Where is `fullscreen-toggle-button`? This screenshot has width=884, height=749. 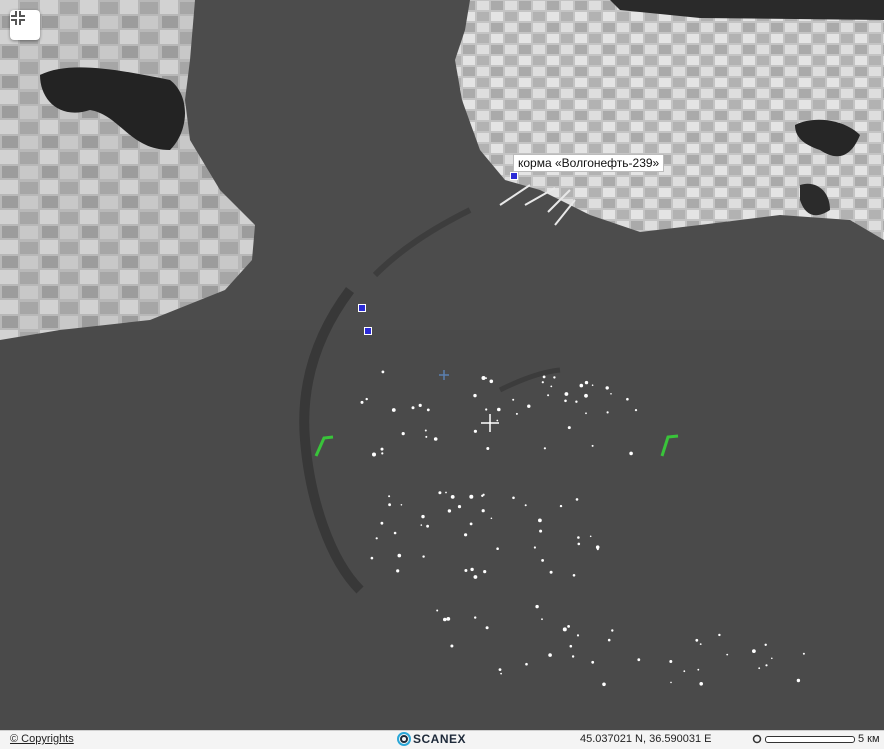 fullscreen-toggle-button is located at coordinates (25, 25).